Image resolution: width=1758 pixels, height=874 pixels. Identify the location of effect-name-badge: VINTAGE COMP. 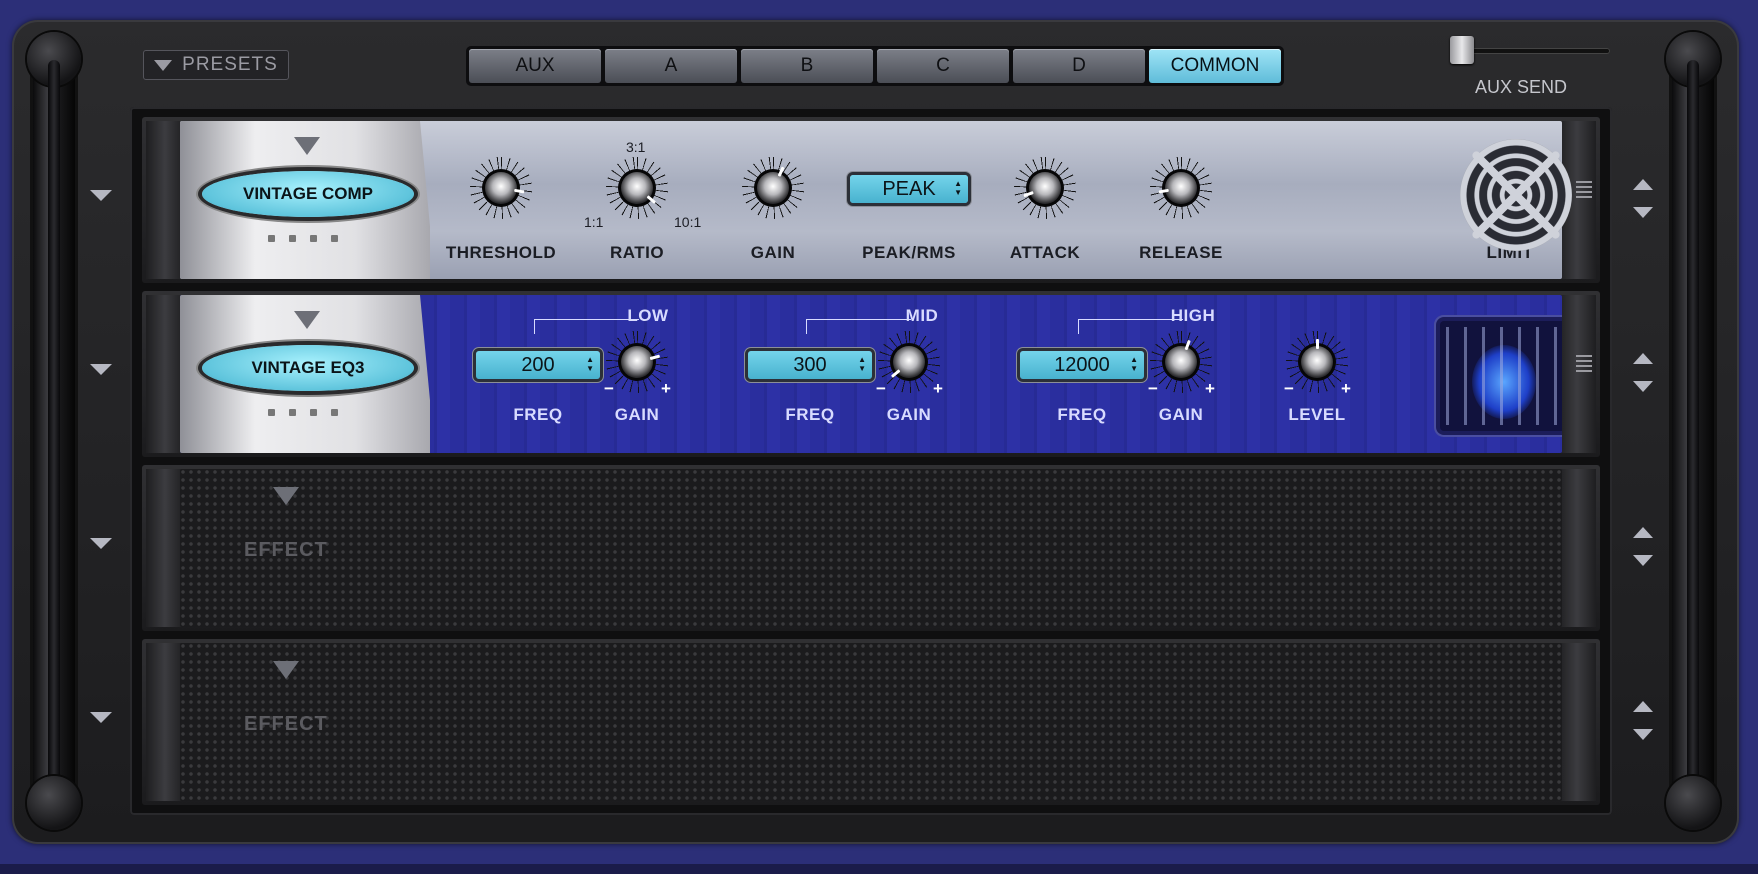
(308, 194).